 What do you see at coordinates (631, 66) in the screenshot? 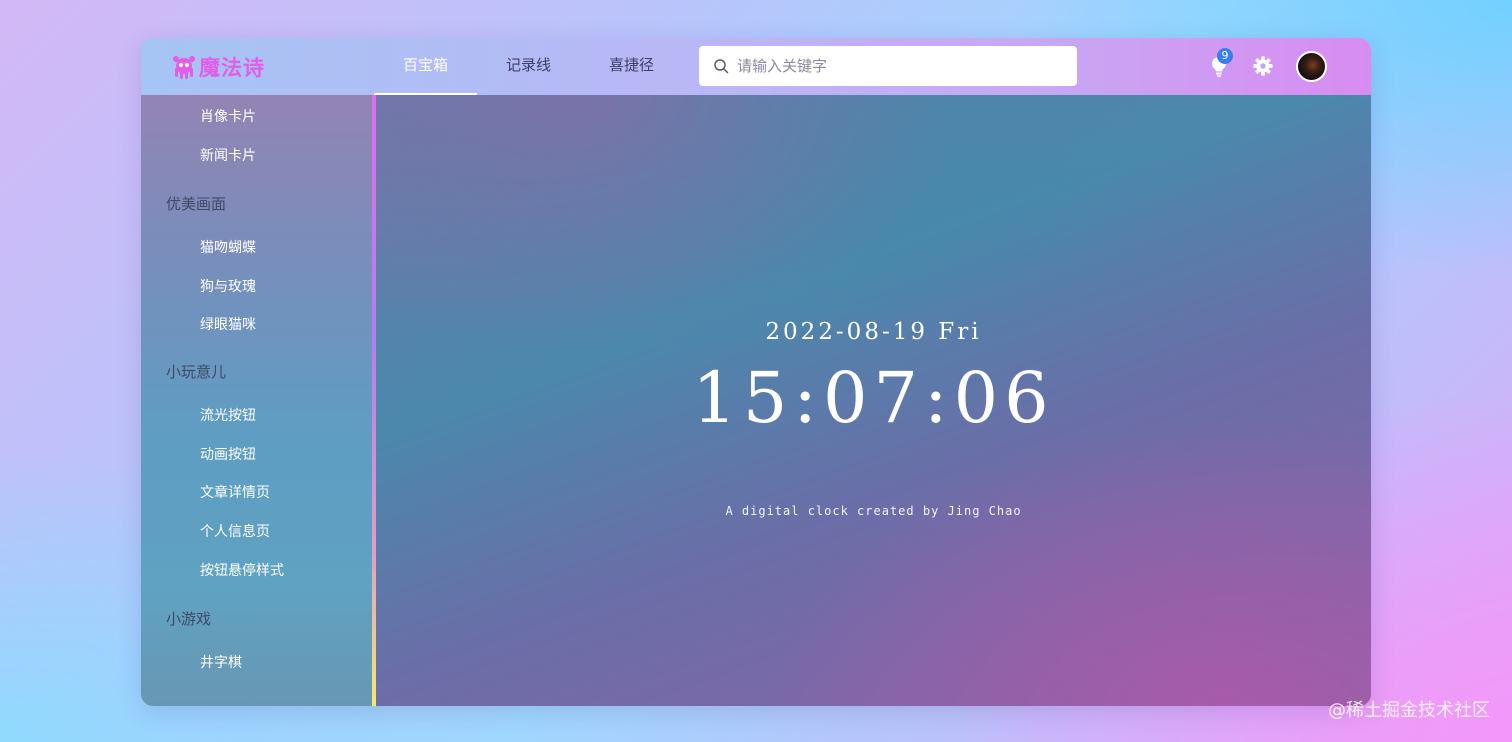
I see `nav-tab-shortcut: 喜捷径` at bounding box center [631, 66].